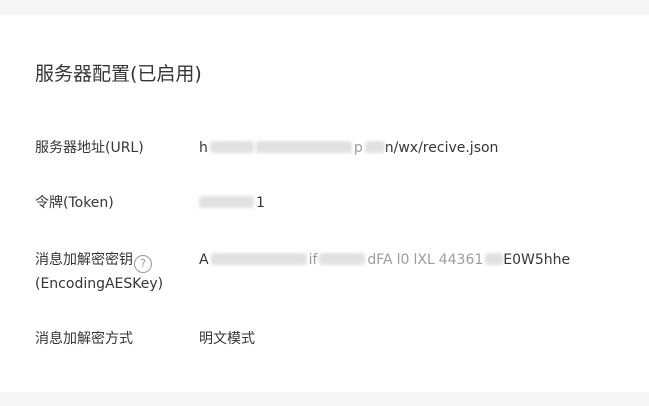  I want to click on token-value: 1, so click(232, 203).